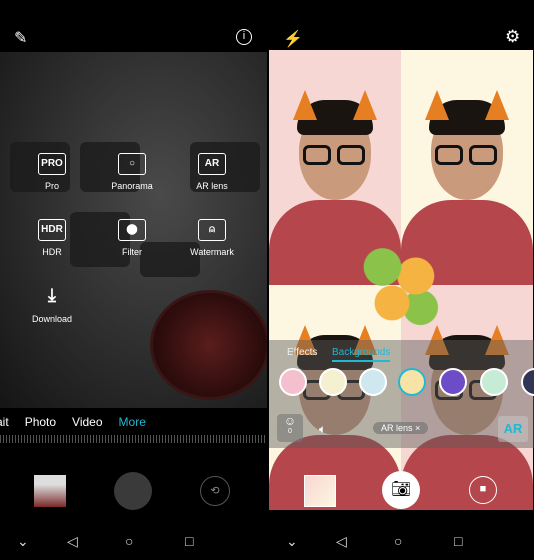 This screenshot has height=560, width=534. What do you see at coordinates (208, 345) in the screenshot?
I see `rog-logo` at bounding box center [208, 345].